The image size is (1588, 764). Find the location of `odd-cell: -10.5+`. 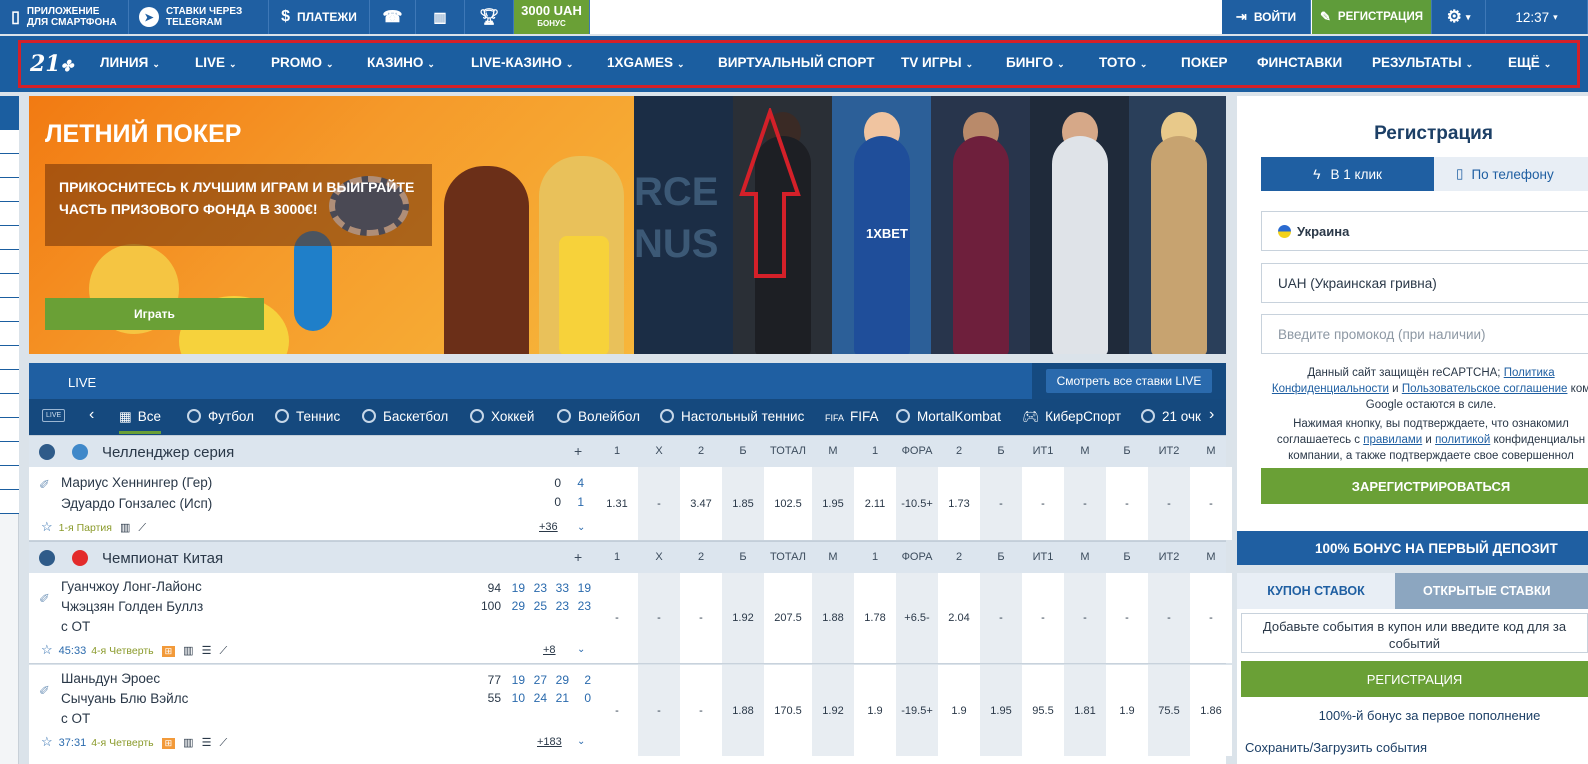

odd-cell: -10.5+ is located at coordinates (917, 503).